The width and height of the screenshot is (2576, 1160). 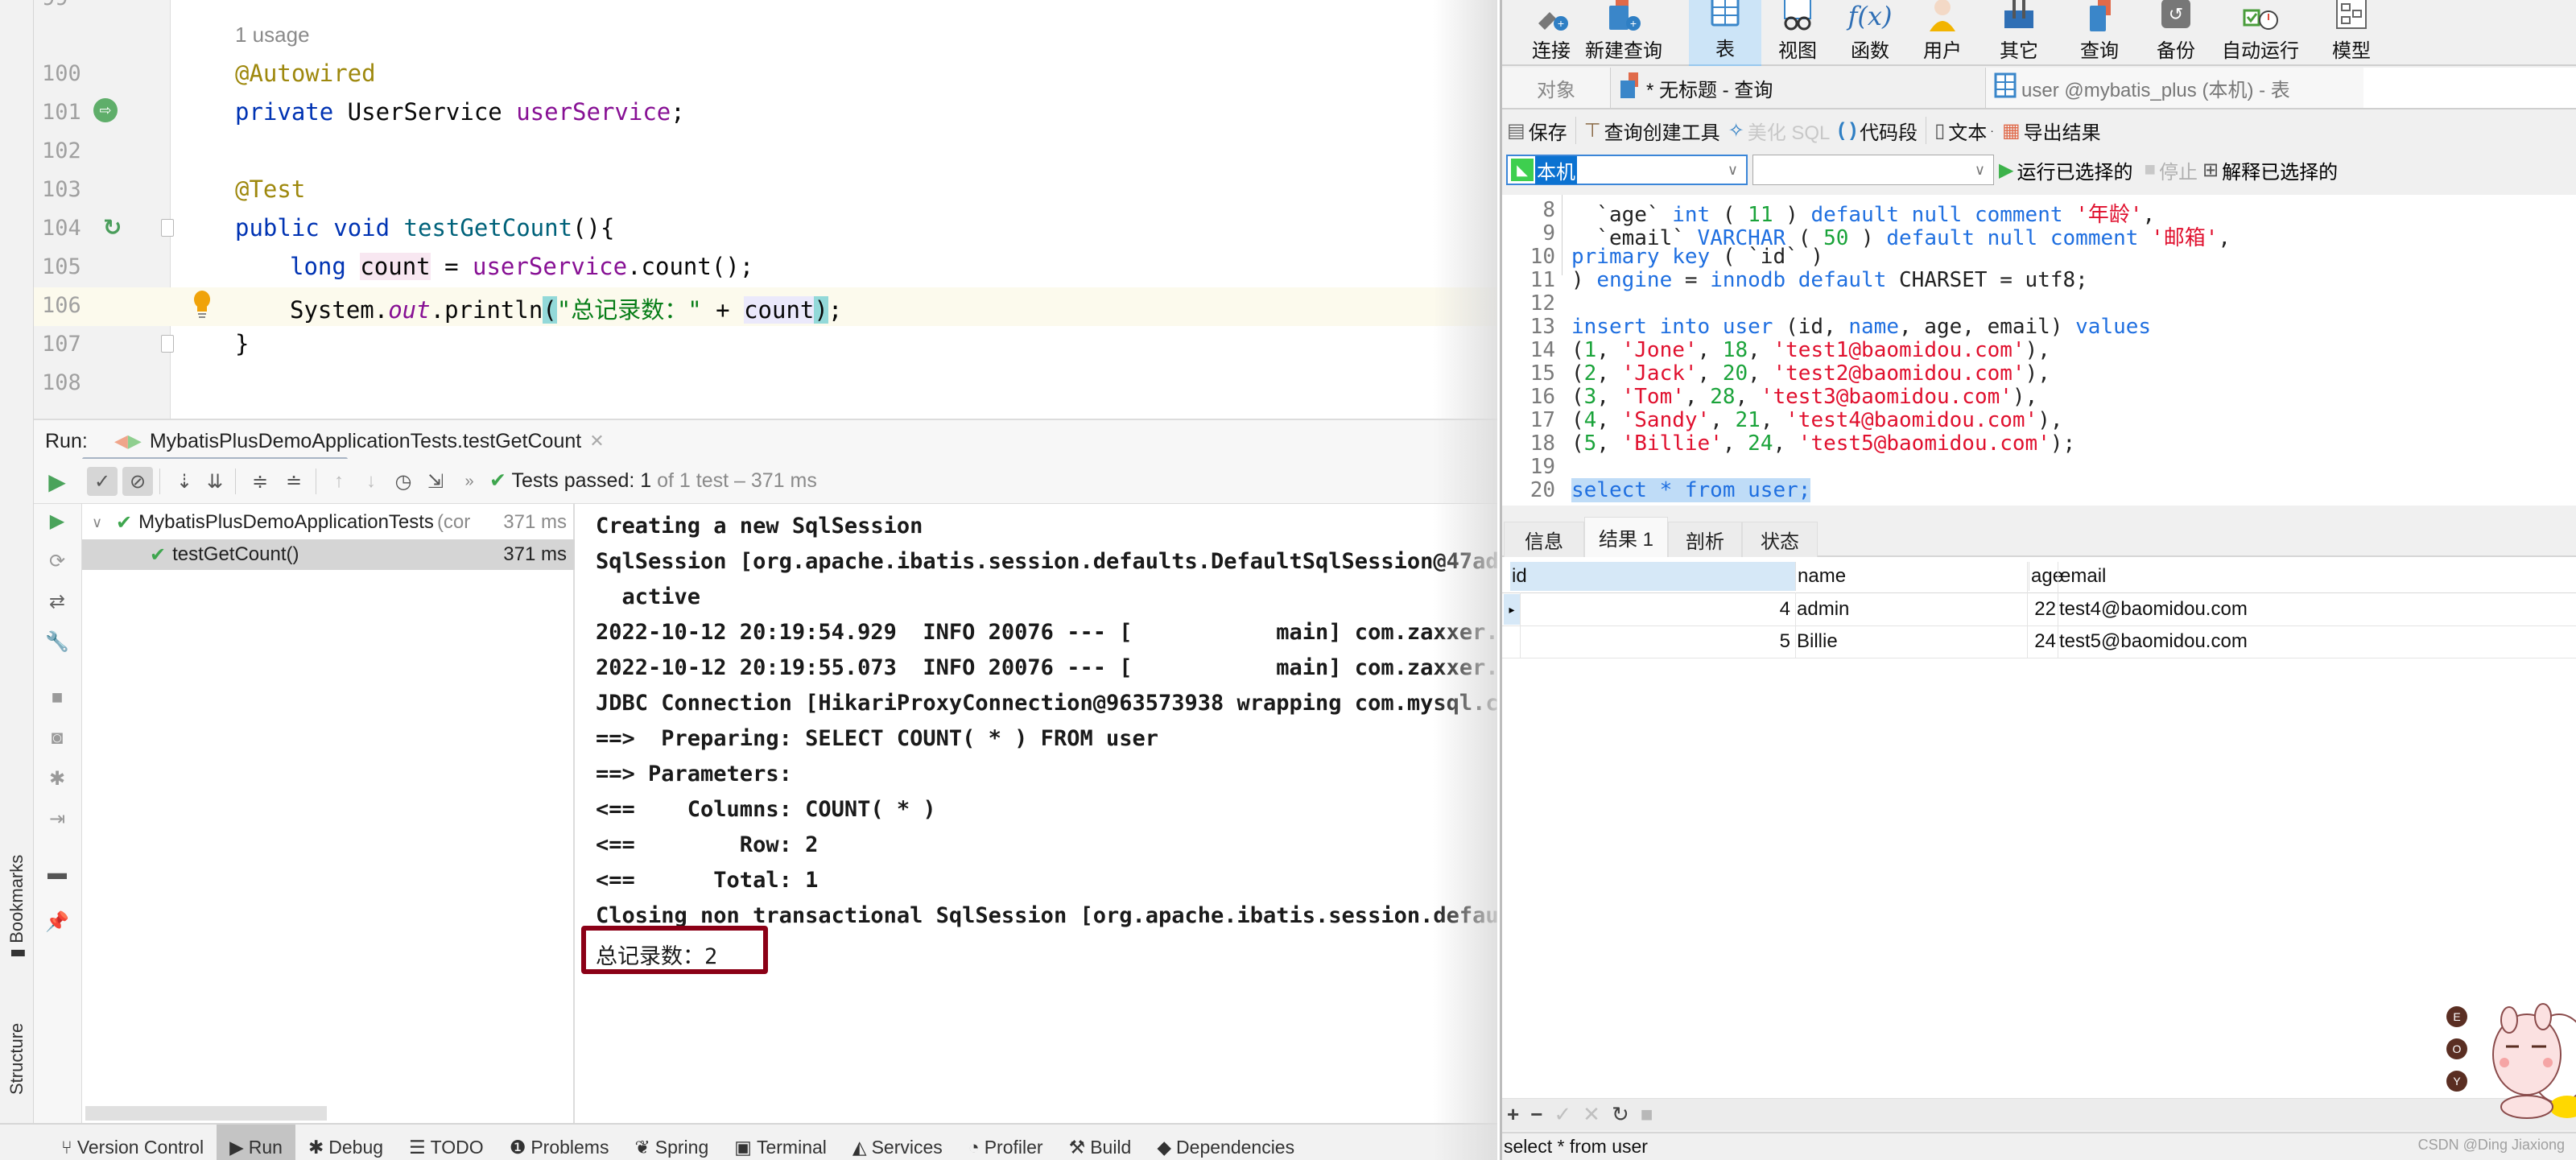 I want to click on discard-icon: ✕, so click(x=1591, y=1114).